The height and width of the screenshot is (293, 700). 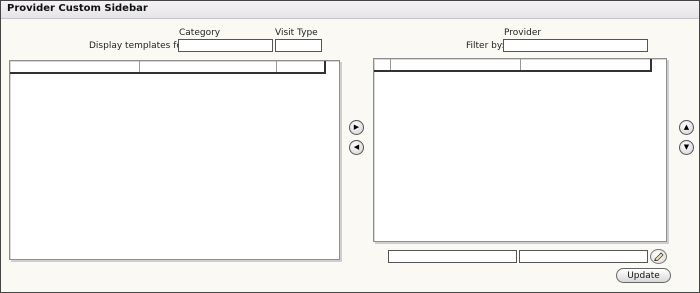 I want to click on visit-type-label: Visit Type, so click(x=296, y=33).